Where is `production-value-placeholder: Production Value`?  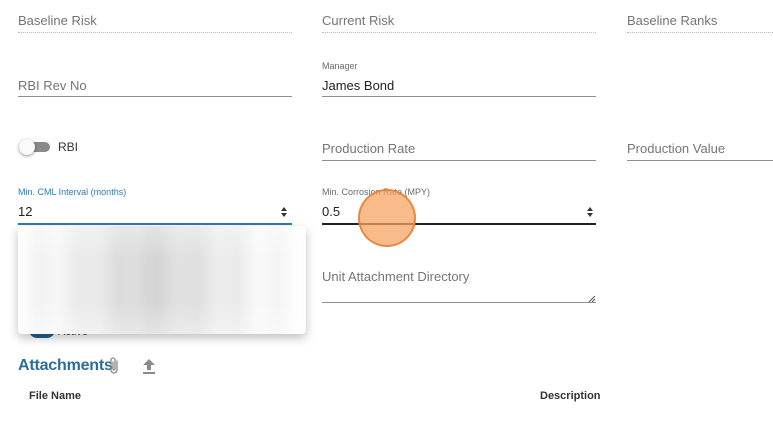 production-value-placeholder: Production Value is located at coordinates (676, 148).